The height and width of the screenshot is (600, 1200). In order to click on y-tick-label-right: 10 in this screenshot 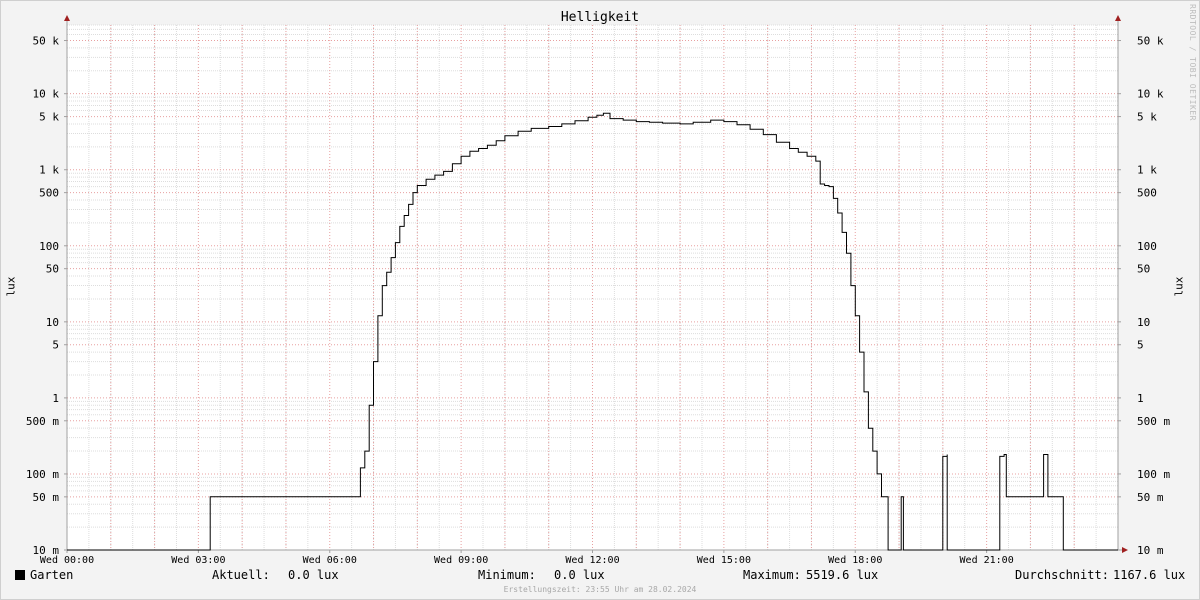, I will do `click(1143, 322)`.